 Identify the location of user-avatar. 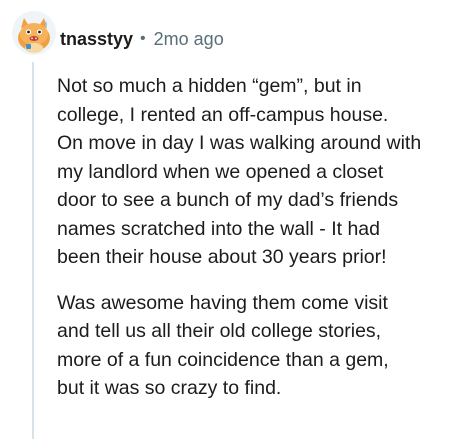
(34, 33).